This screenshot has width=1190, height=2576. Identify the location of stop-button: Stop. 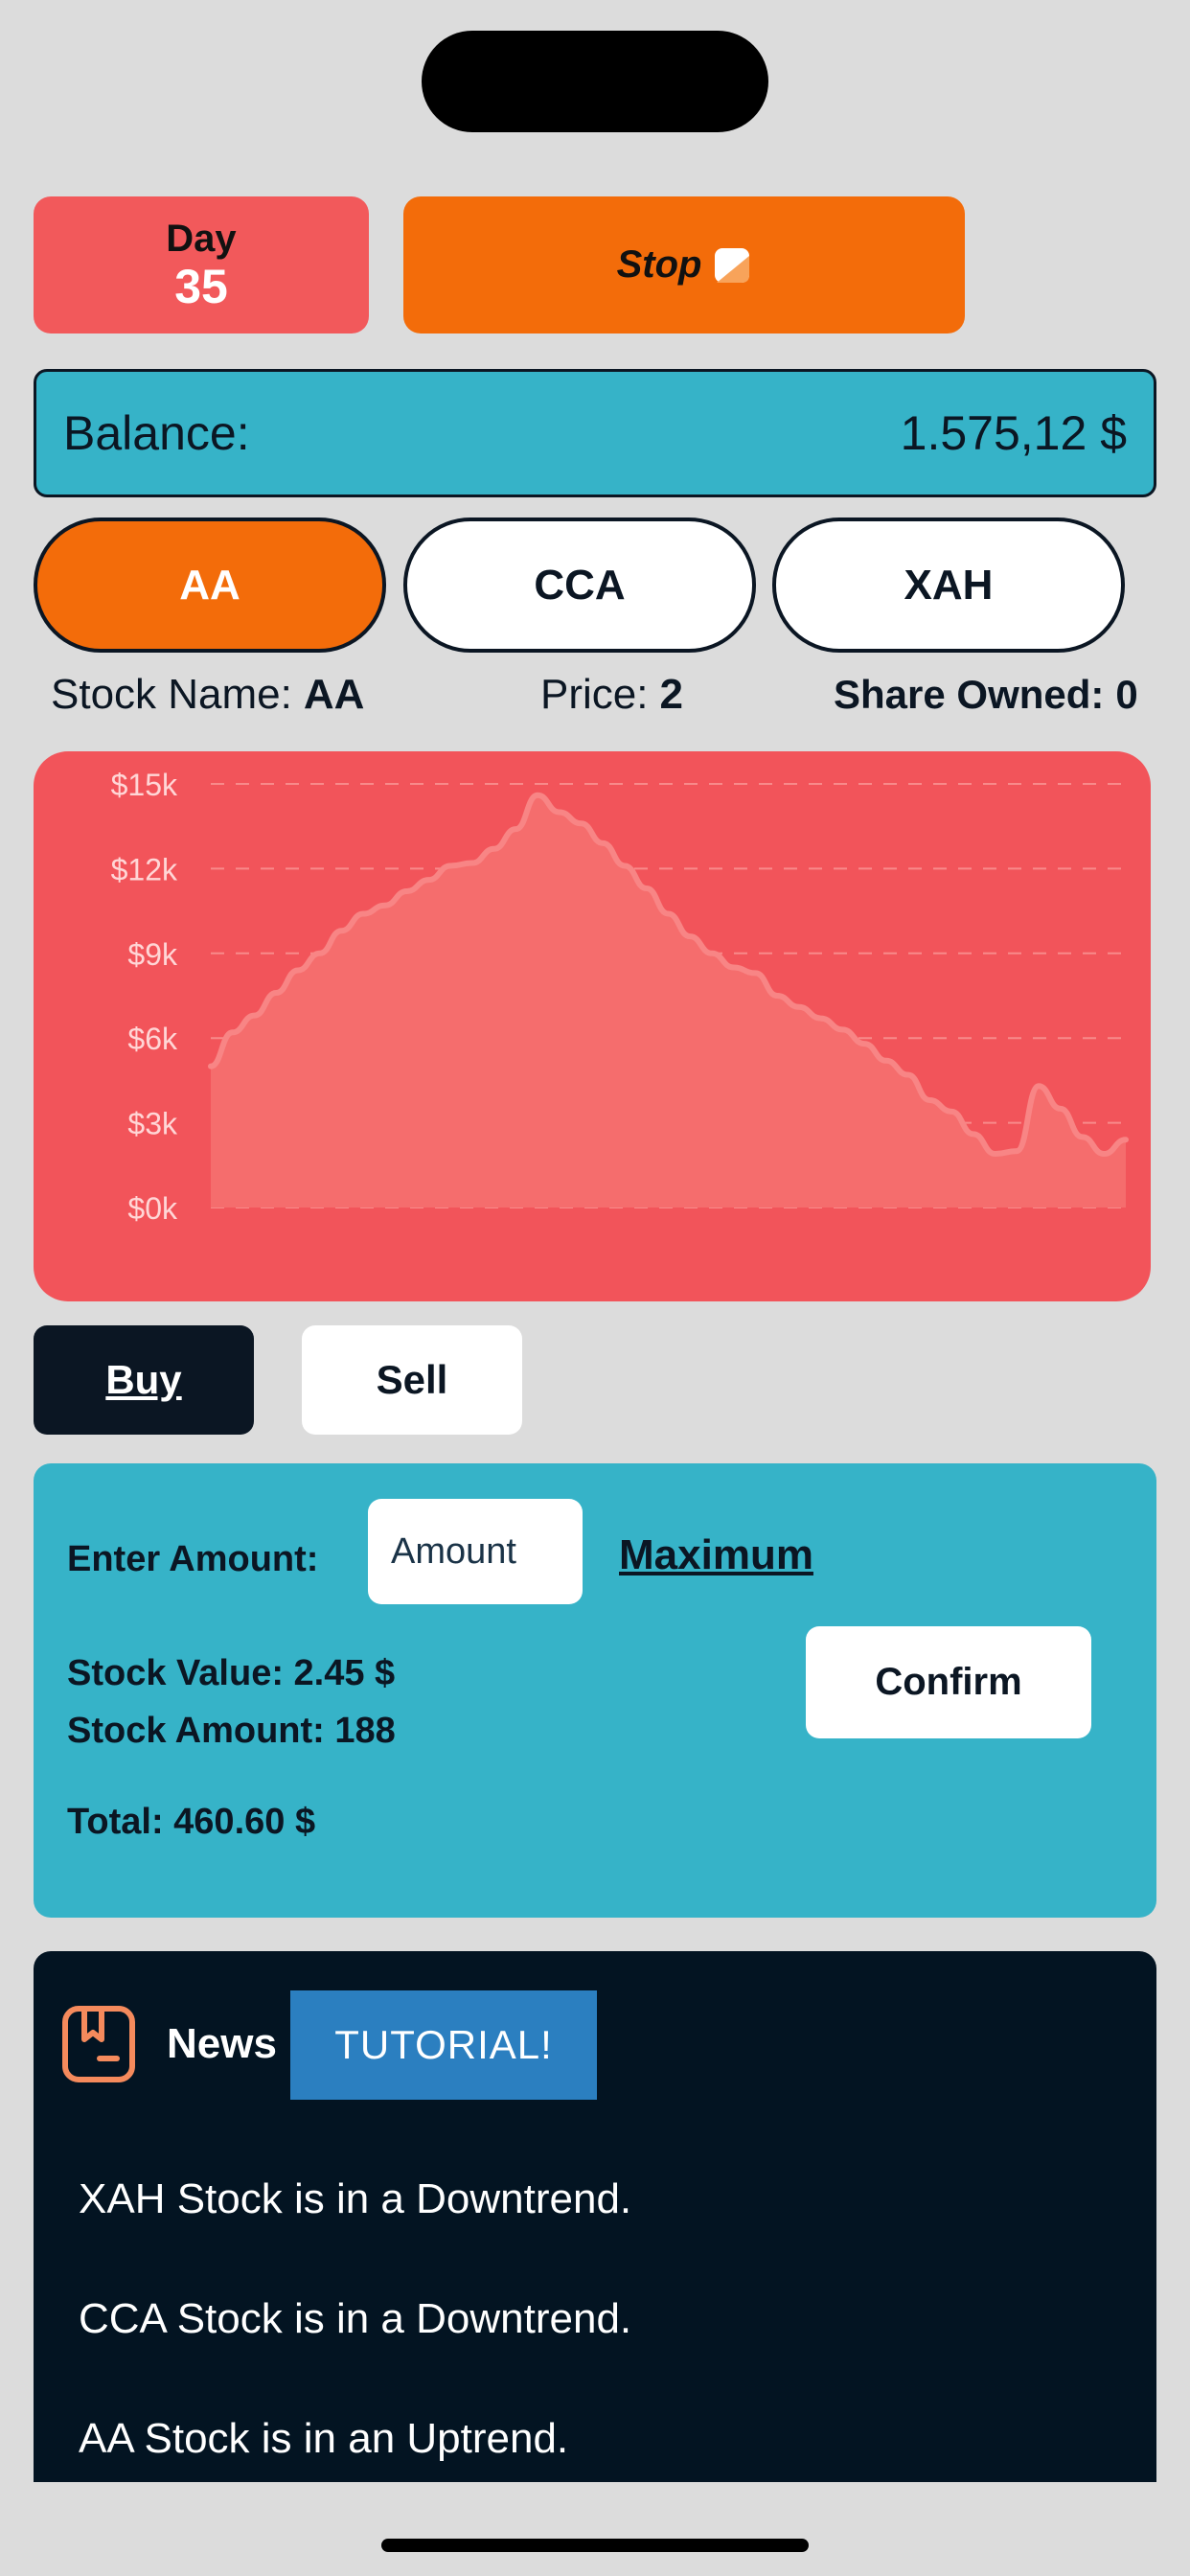
(684, 265).